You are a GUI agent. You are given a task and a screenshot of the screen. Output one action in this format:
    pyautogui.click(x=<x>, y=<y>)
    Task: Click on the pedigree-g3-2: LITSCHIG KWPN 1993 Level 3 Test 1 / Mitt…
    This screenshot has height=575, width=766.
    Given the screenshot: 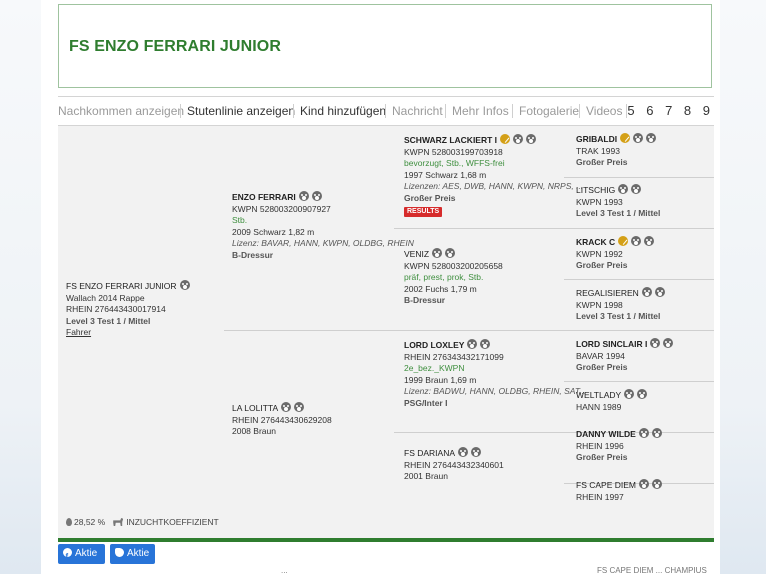 What is the action you would take?
    pyautogui.click(x=618, y=202)
    